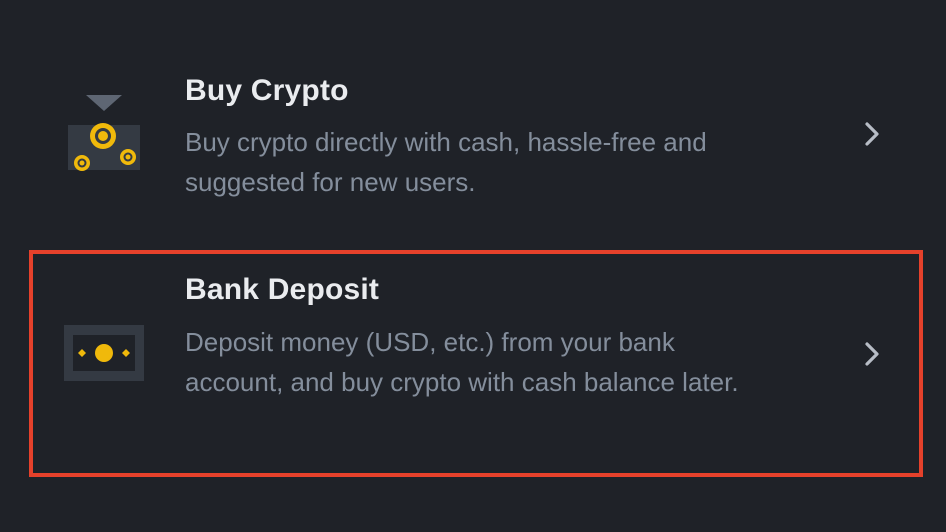  What do you see at coordinates (282, 289) in the screenshot?
I see `bank-deposit-title: Bank Deposit` at bounding box center [282, 289].